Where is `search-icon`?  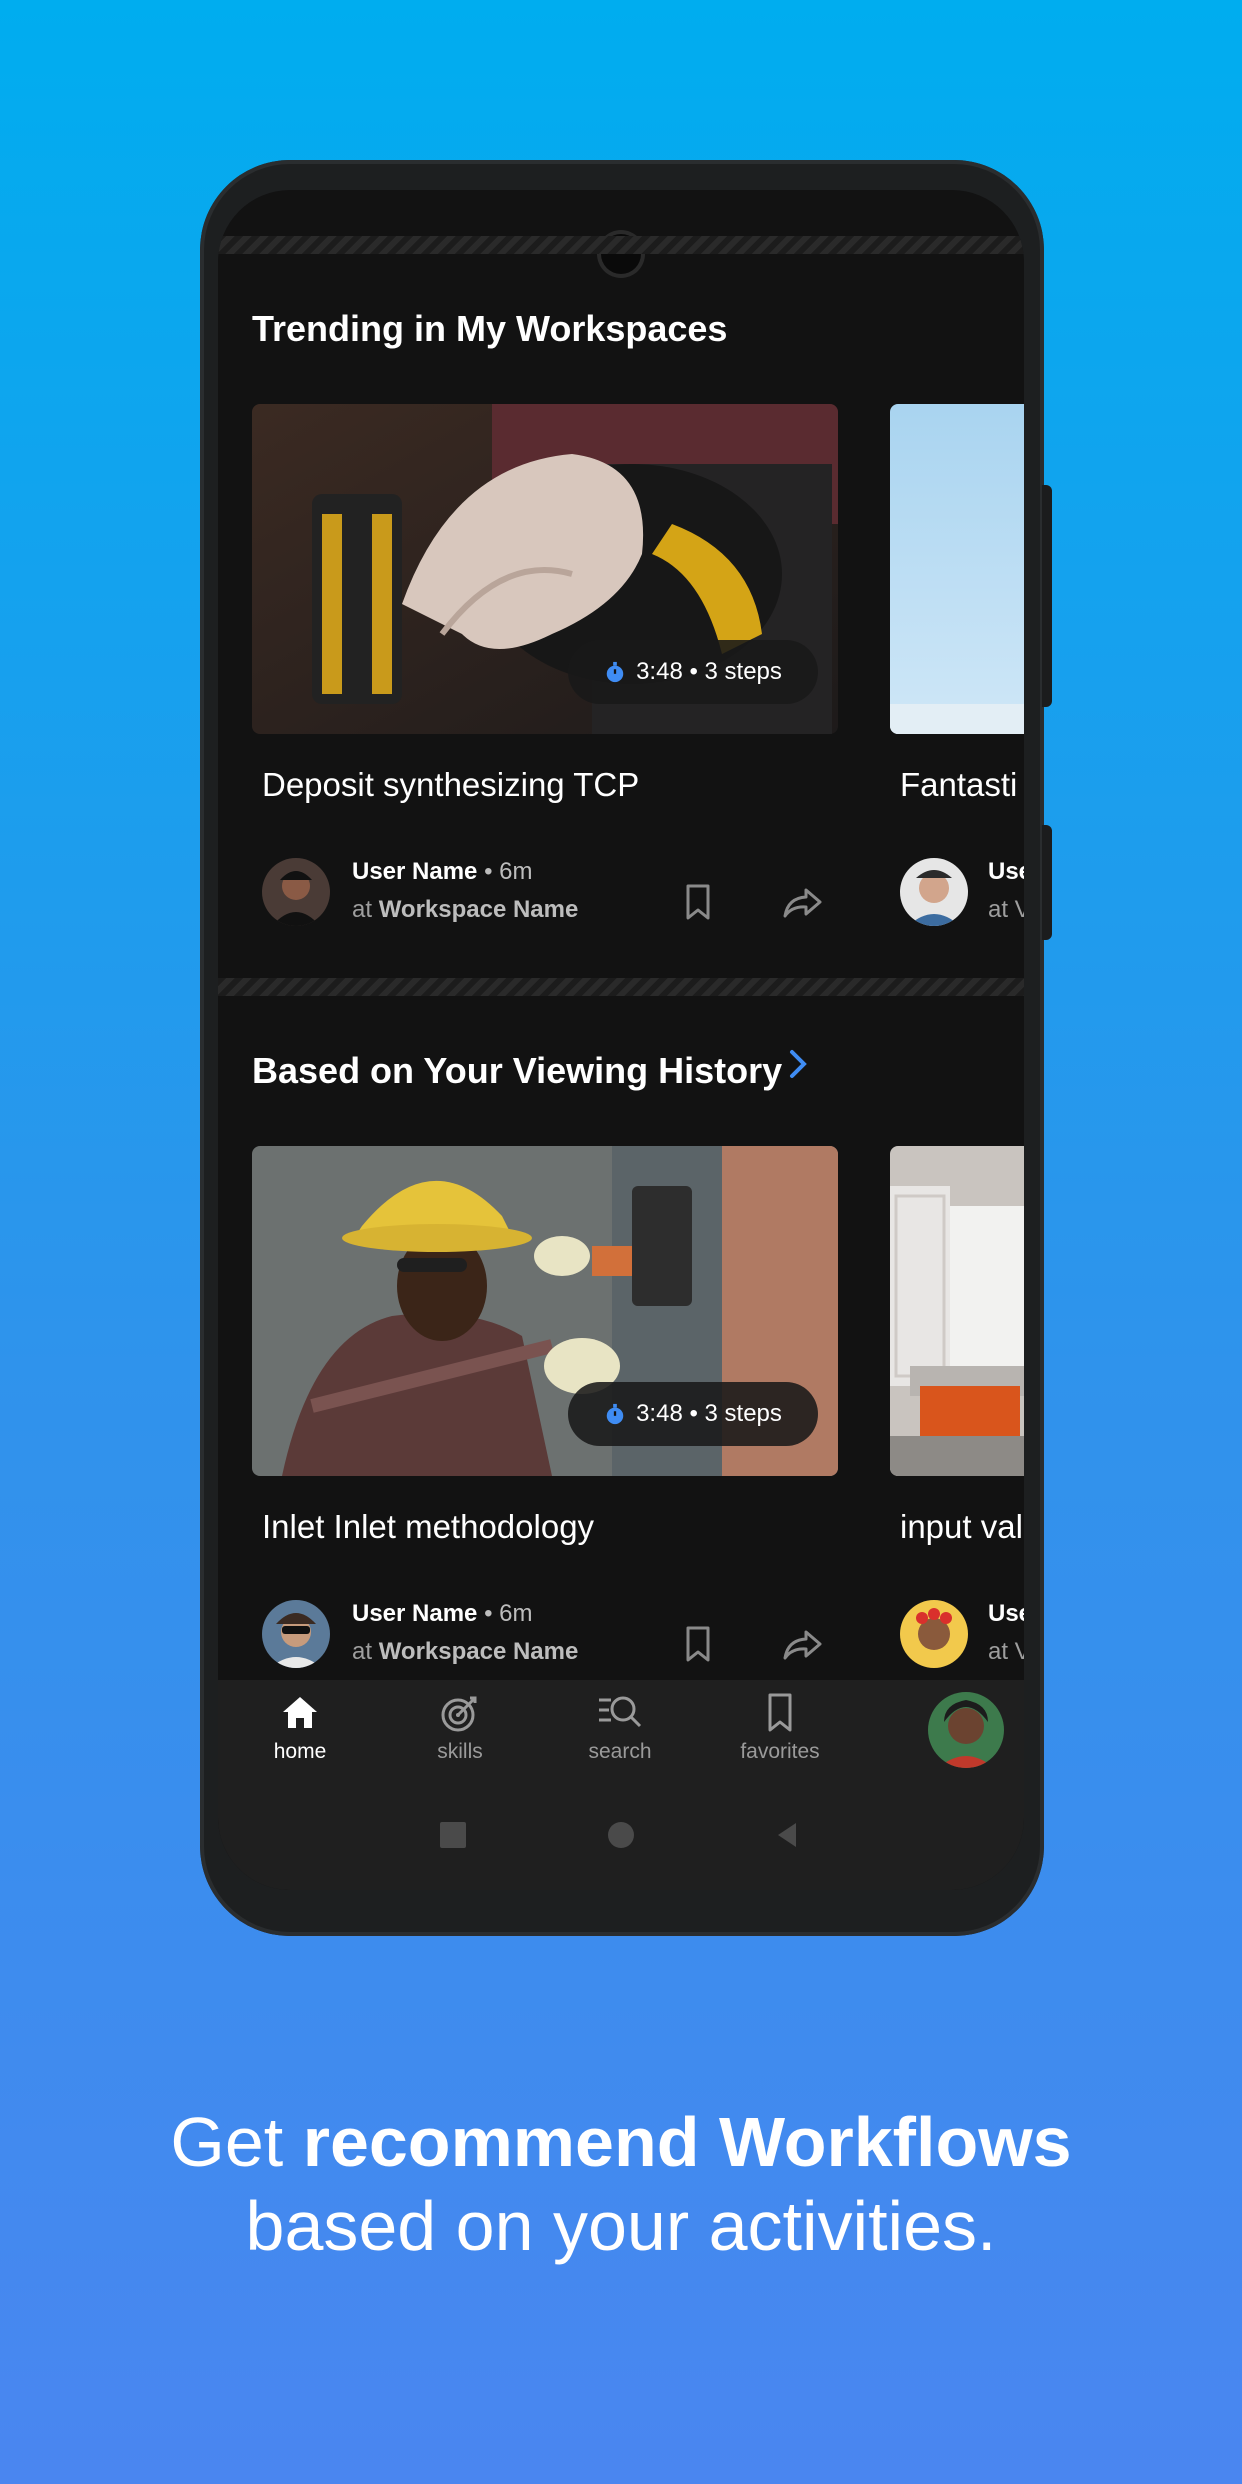 search-icon is located at coordinates (620, 1712).